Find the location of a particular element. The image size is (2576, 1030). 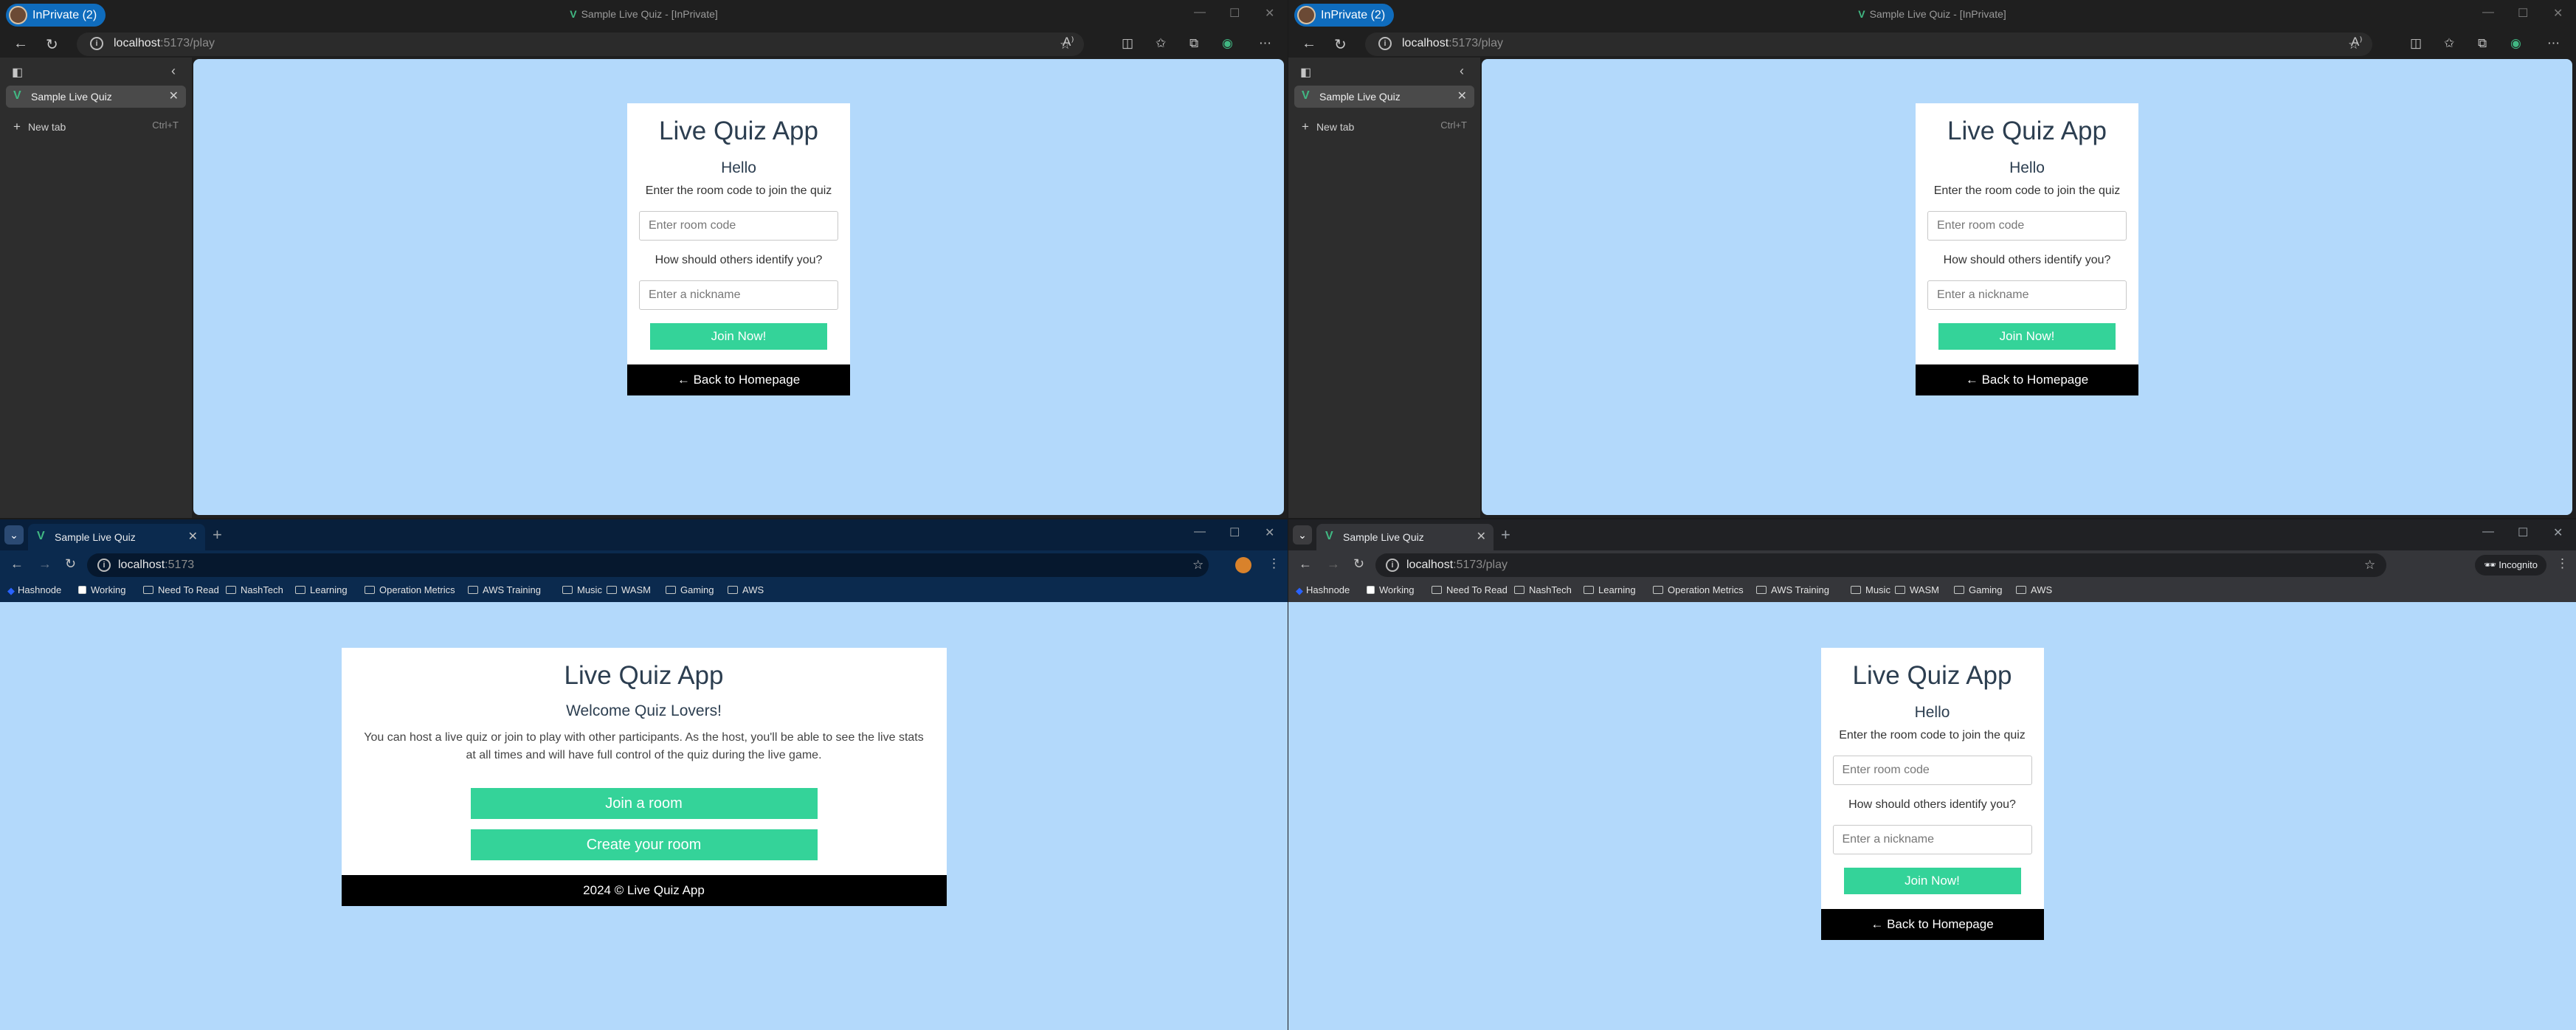

create-room-button: Create your room is located at coordinates (644, 844).